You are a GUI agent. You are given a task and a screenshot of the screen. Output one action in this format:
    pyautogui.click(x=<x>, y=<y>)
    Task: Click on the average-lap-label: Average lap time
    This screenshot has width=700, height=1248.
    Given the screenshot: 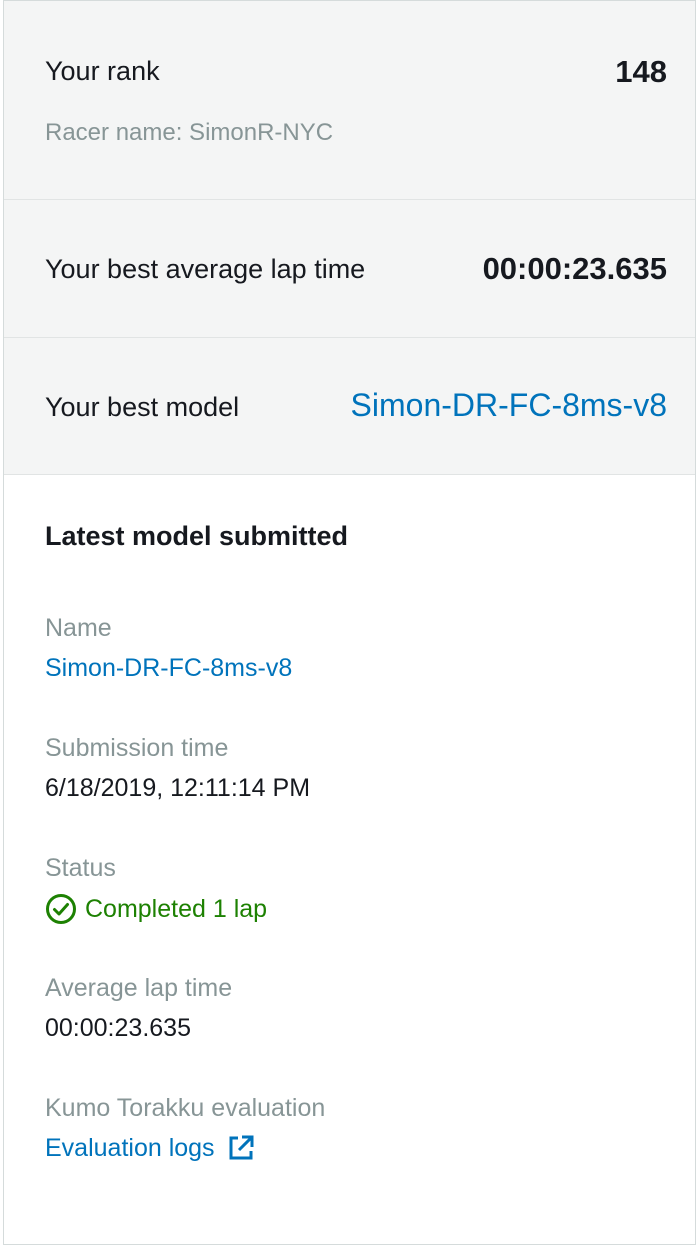 What is the action you would take?
    pyautogui.click(x=139, y=988)
    